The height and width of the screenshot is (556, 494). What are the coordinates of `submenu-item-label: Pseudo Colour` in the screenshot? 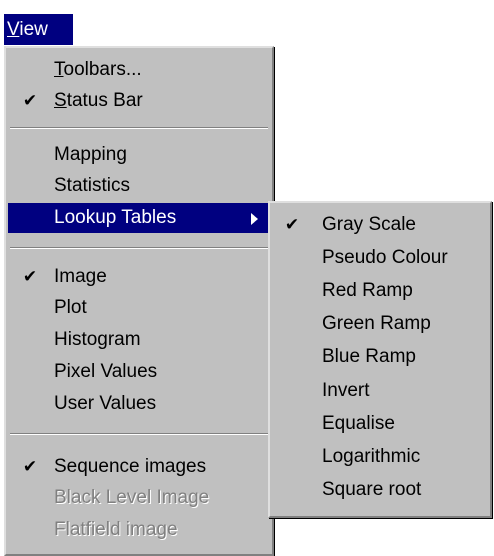 It's located at (385, 257).